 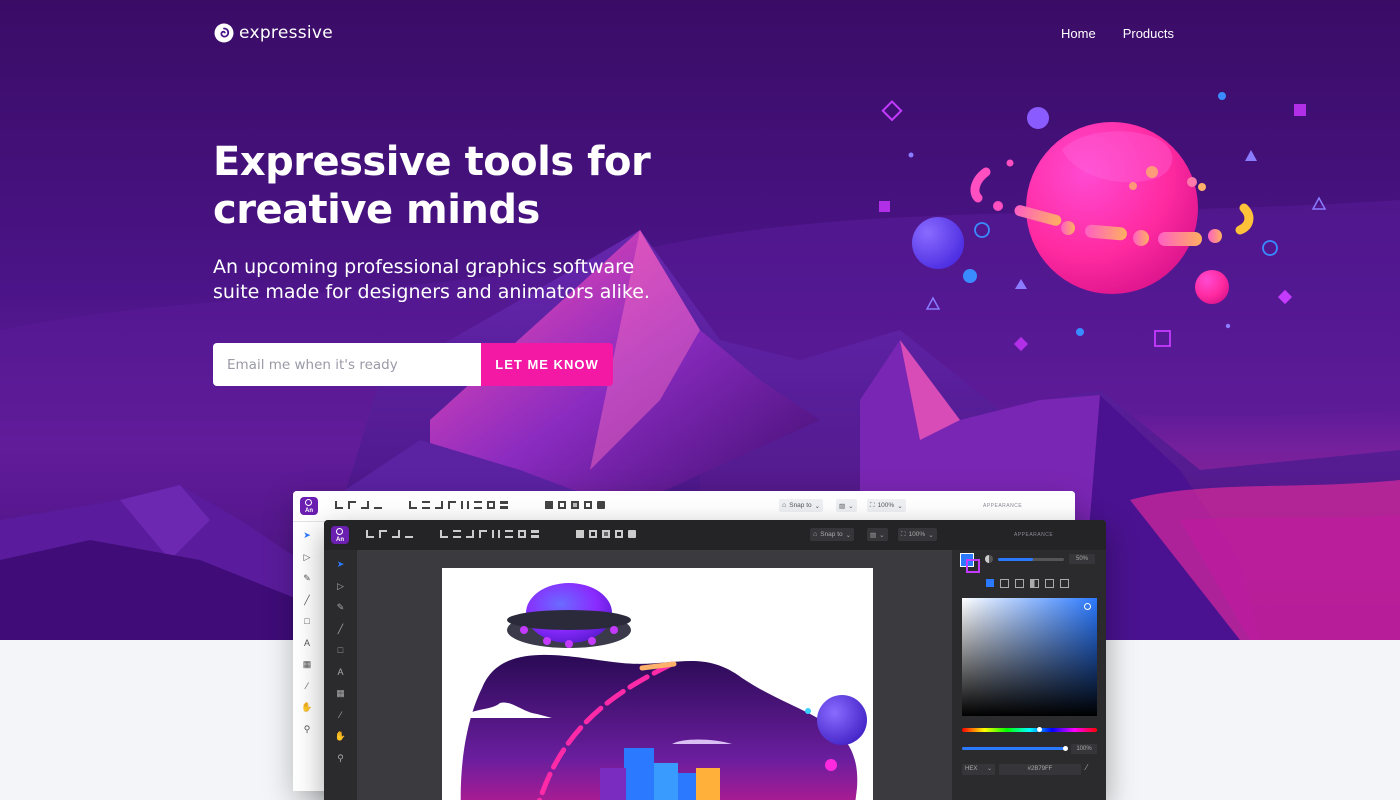 I want to click on notify-button: LET ME KNOW, so click(x=547, y=364).